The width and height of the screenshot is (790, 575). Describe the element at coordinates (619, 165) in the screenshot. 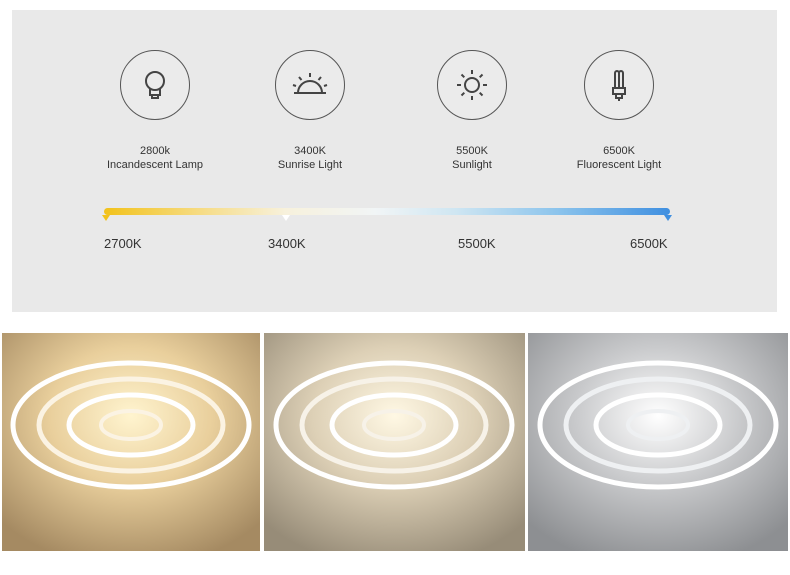

I see `fluorescent-name: Fluorescent Light` at that location.